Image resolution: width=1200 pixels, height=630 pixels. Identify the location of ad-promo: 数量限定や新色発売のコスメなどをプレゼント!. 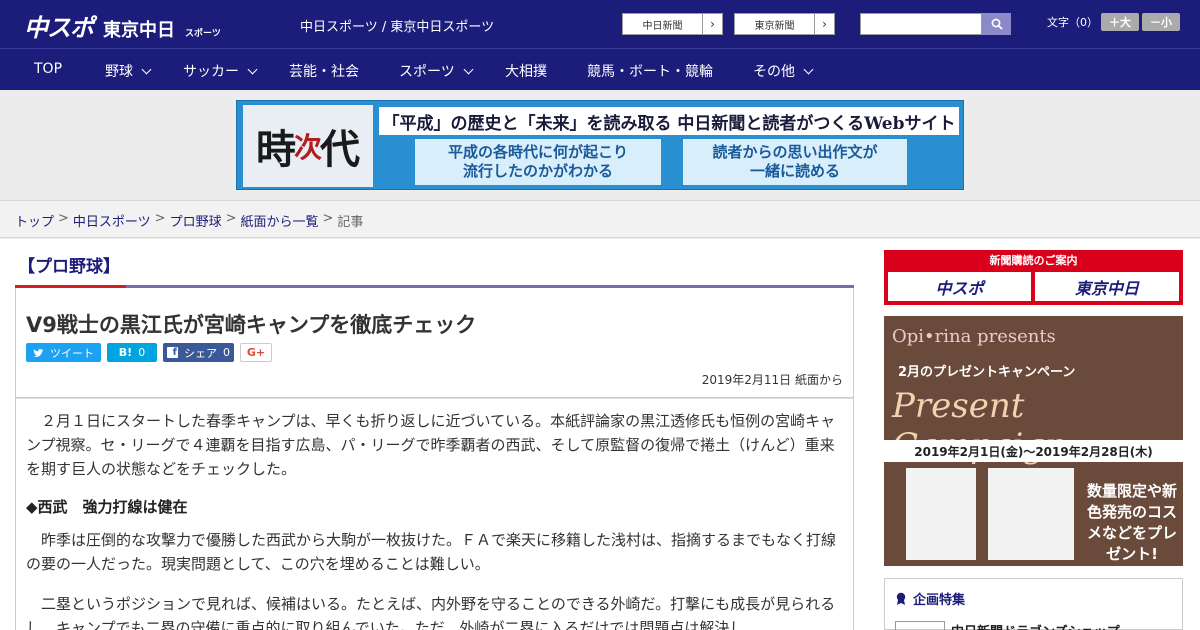
(1131, 522).